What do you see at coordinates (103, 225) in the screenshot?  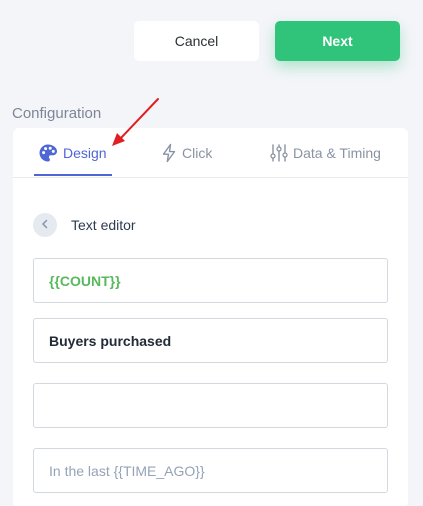 I see `text-editor-title: Text editor` at bounding box center [103, 225].